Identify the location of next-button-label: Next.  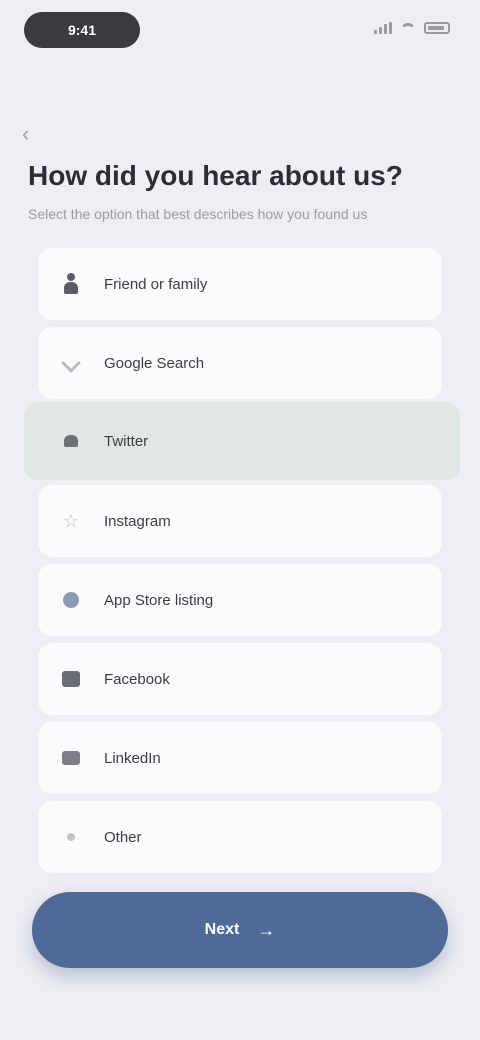
(222, 929).